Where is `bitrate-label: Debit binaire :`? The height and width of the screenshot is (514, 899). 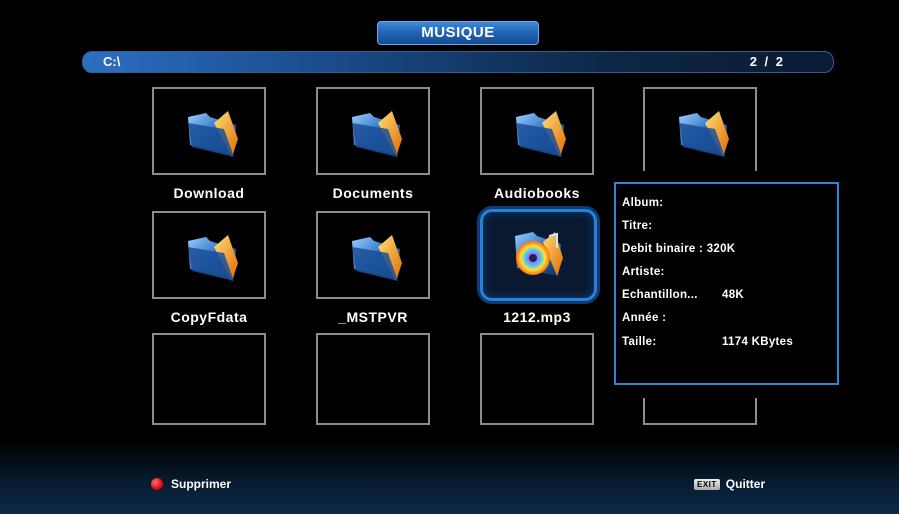 bitrate-label: Debit binaire : is located at coordinates (663, 249).